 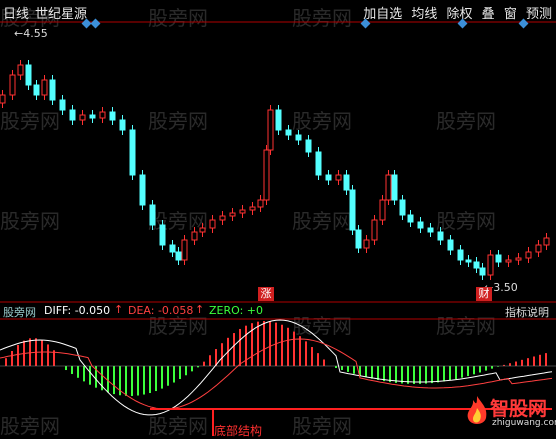 I want to click on zero-value: ZERO: +0, so click(x=236, y=310).